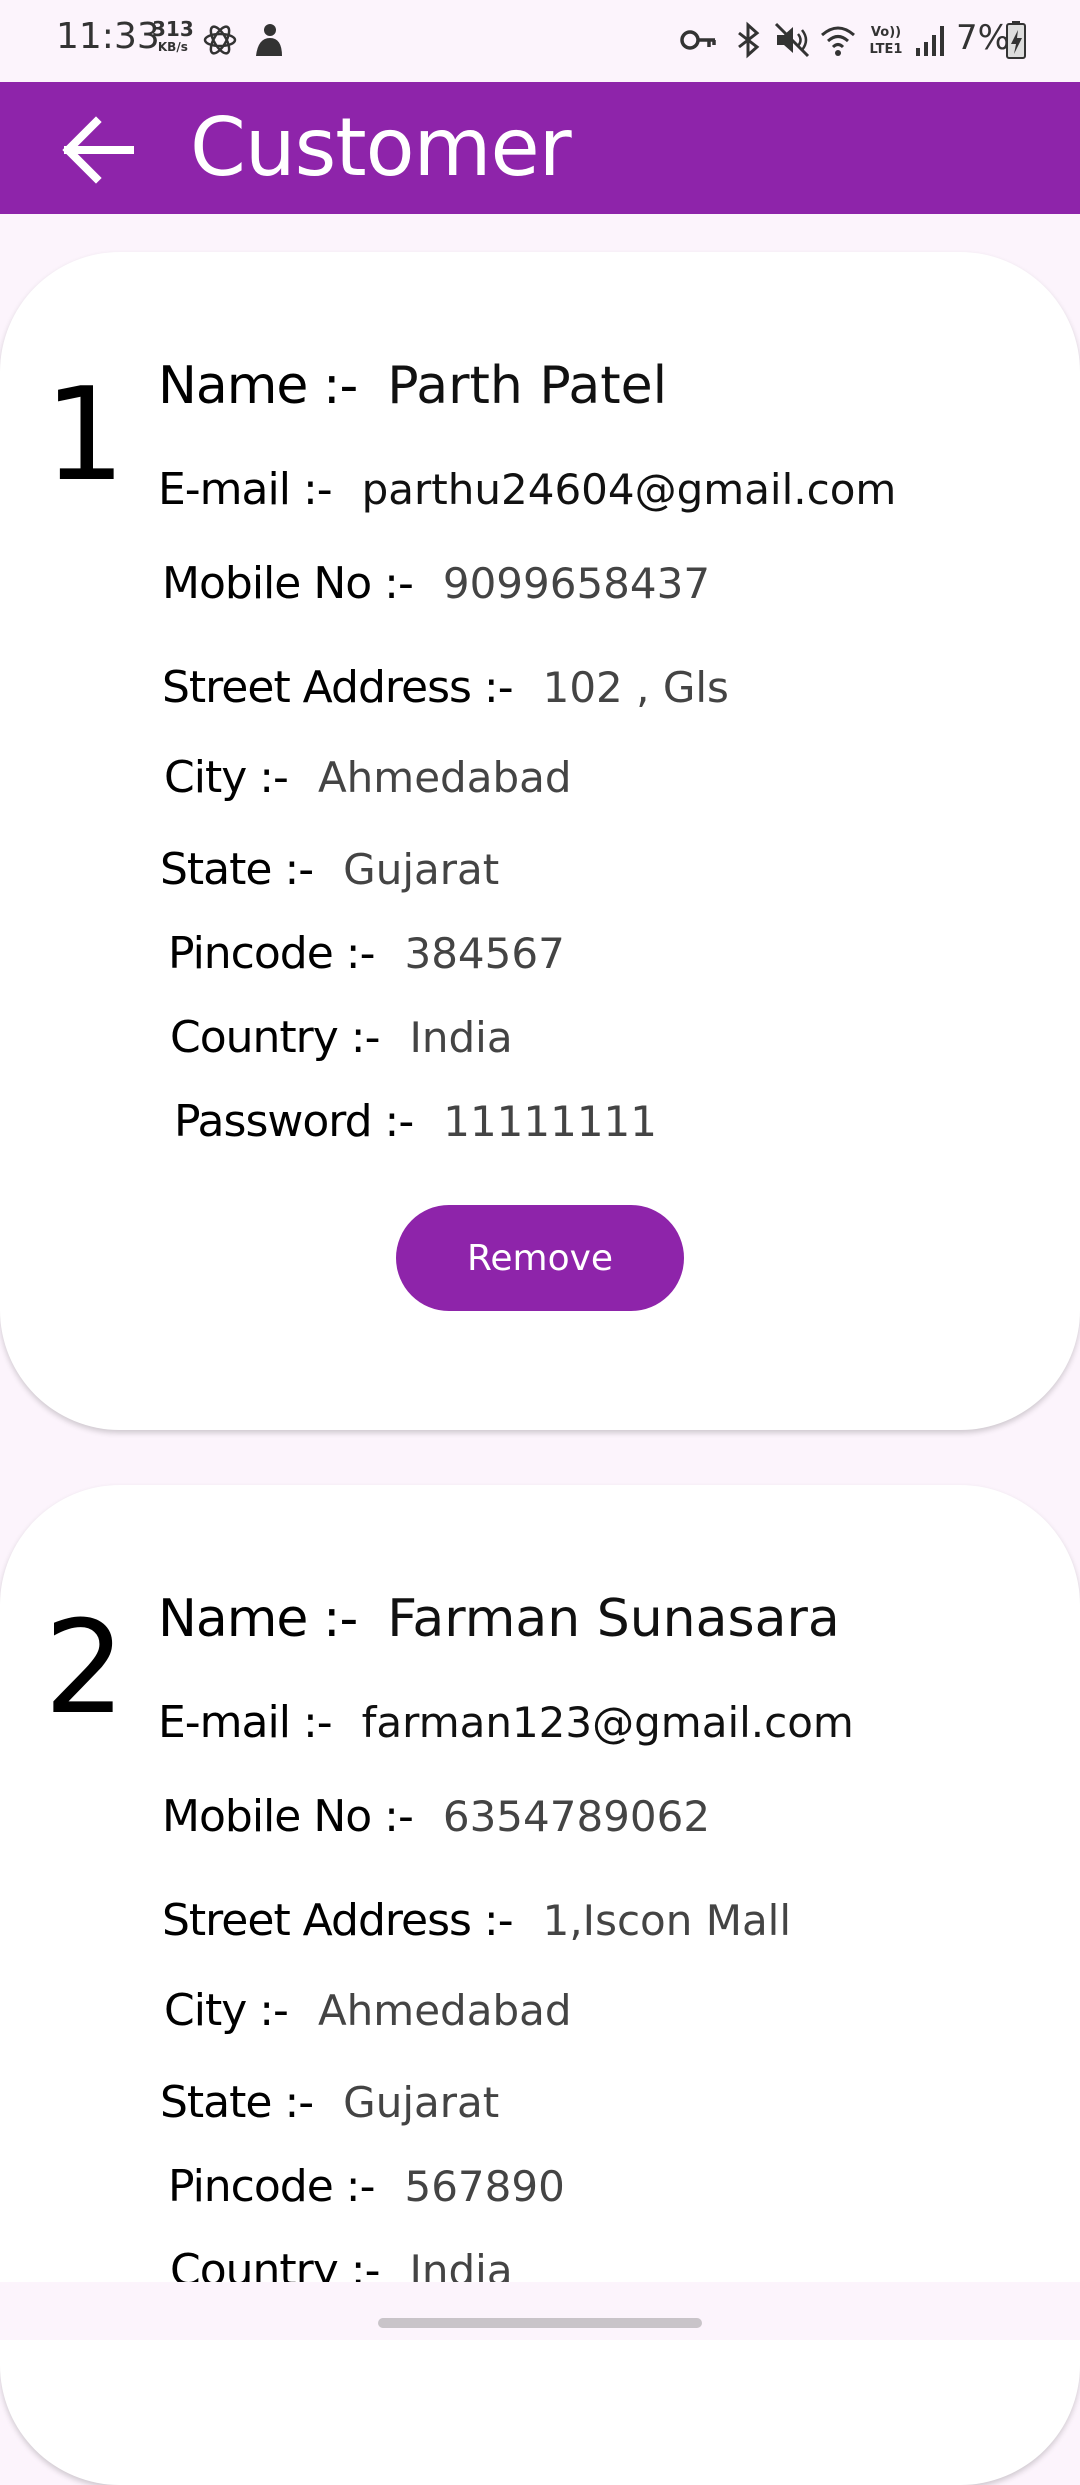  I want to click on arrow-left-icon, so click(98, 150).